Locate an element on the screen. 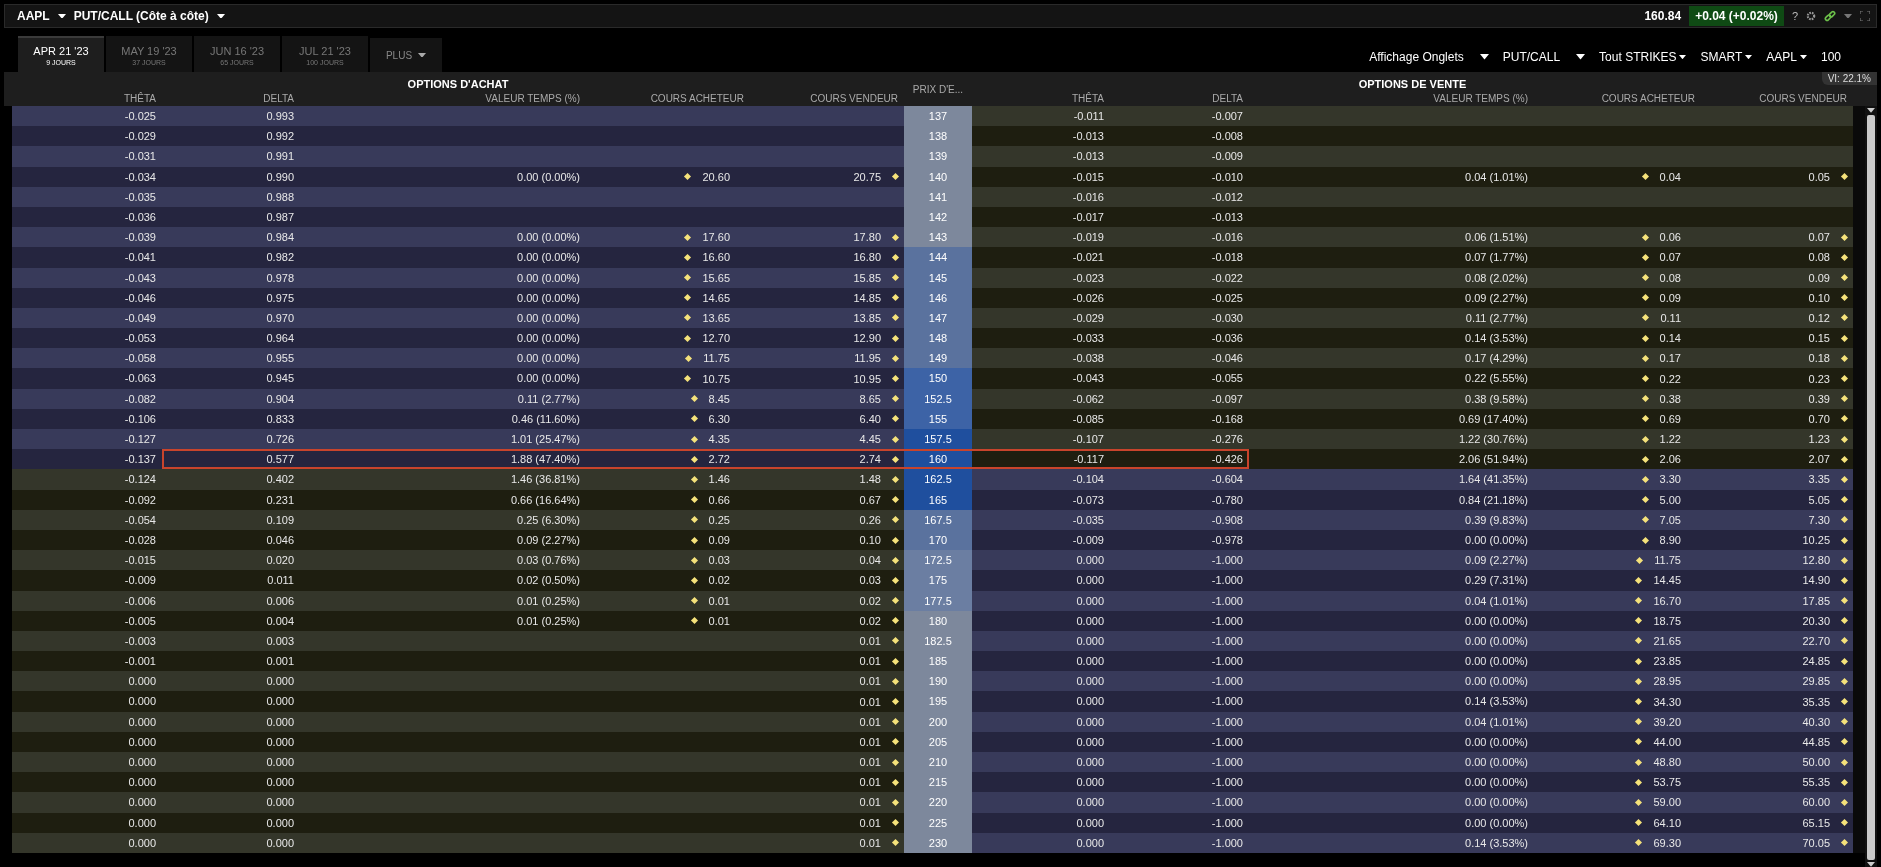  delta-cell-text: 0.982 is located at coordinates (280, 258).